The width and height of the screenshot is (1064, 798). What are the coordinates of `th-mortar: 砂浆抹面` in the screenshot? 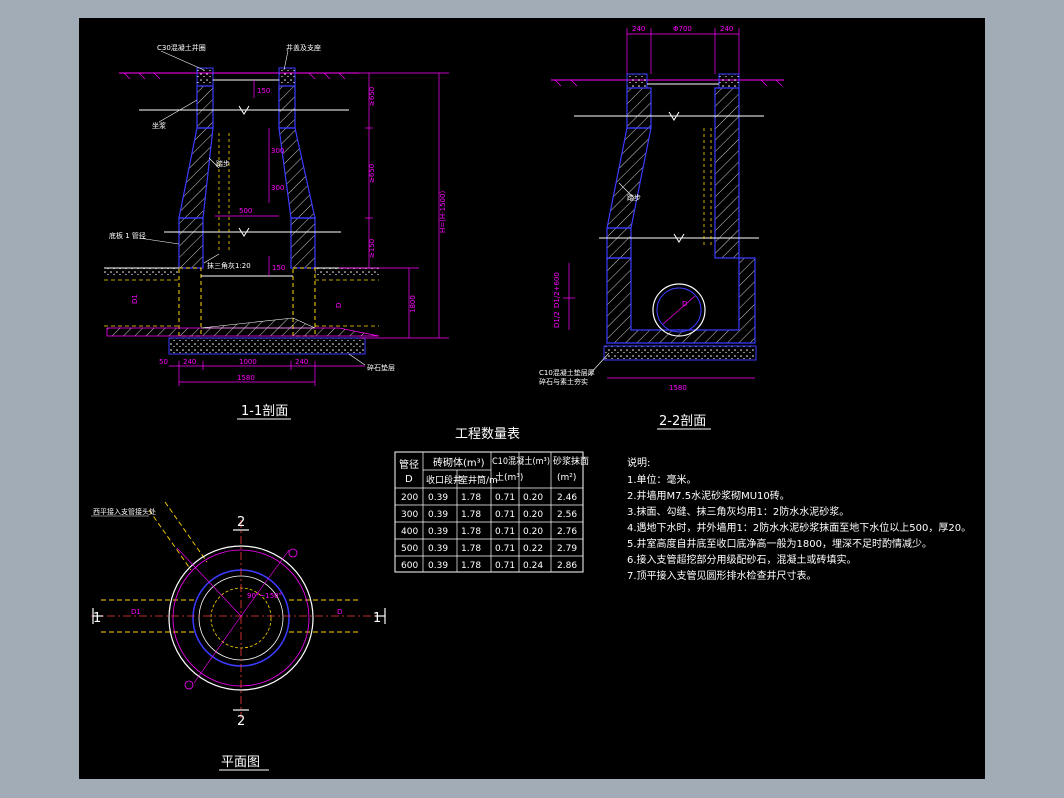 It's located at (571, 461).